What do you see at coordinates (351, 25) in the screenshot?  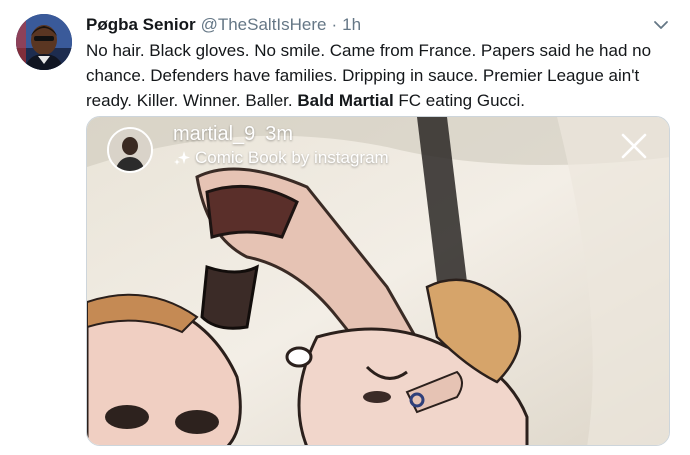 I see `tweet-timestamp: 1h` at bounding box center [351, 25].